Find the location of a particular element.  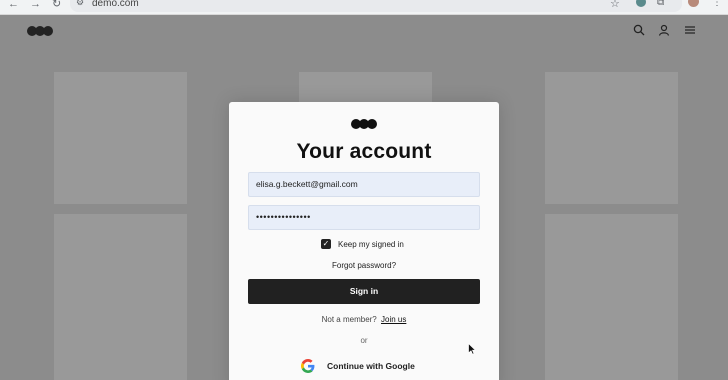

reload-icon: ↻ is located at coordinates (56, 5).